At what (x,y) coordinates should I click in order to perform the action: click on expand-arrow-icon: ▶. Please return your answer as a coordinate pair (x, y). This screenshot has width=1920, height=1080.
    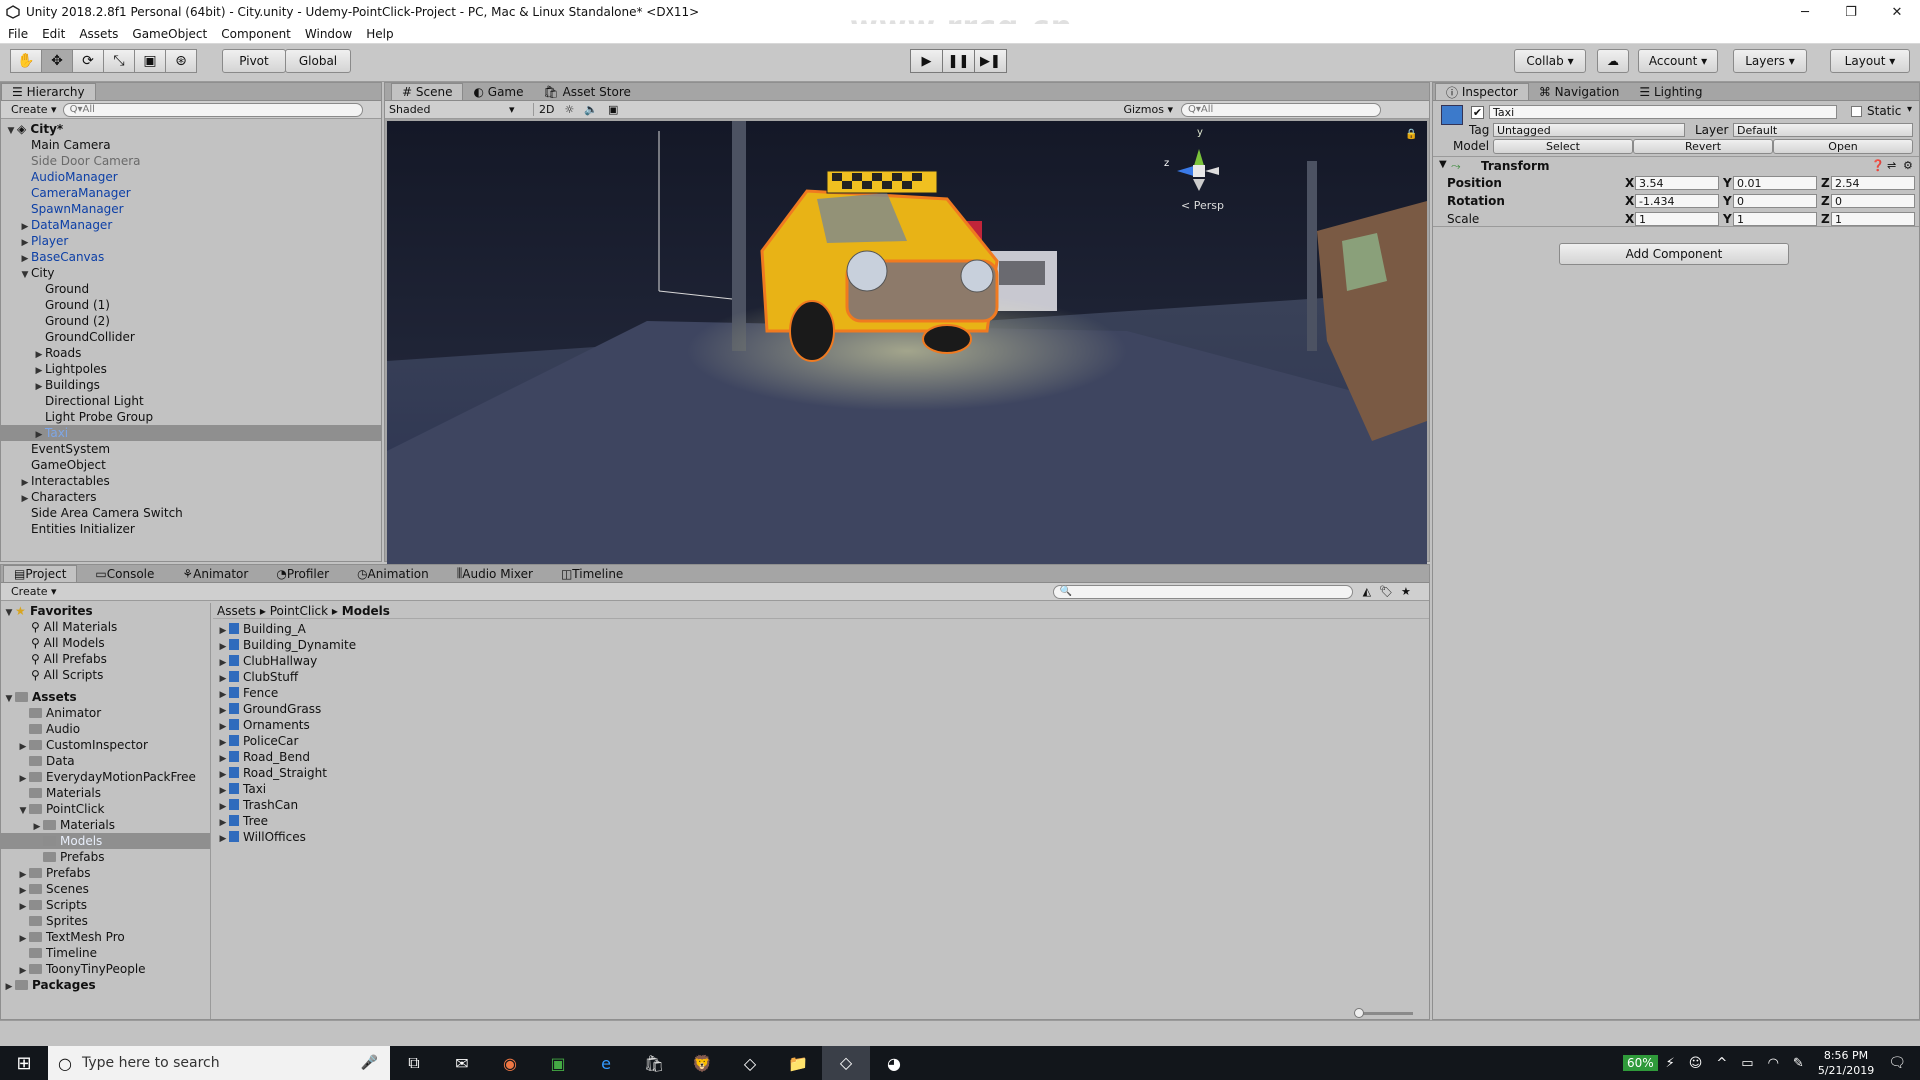
    Looking at the image, I should click on (9, 987).